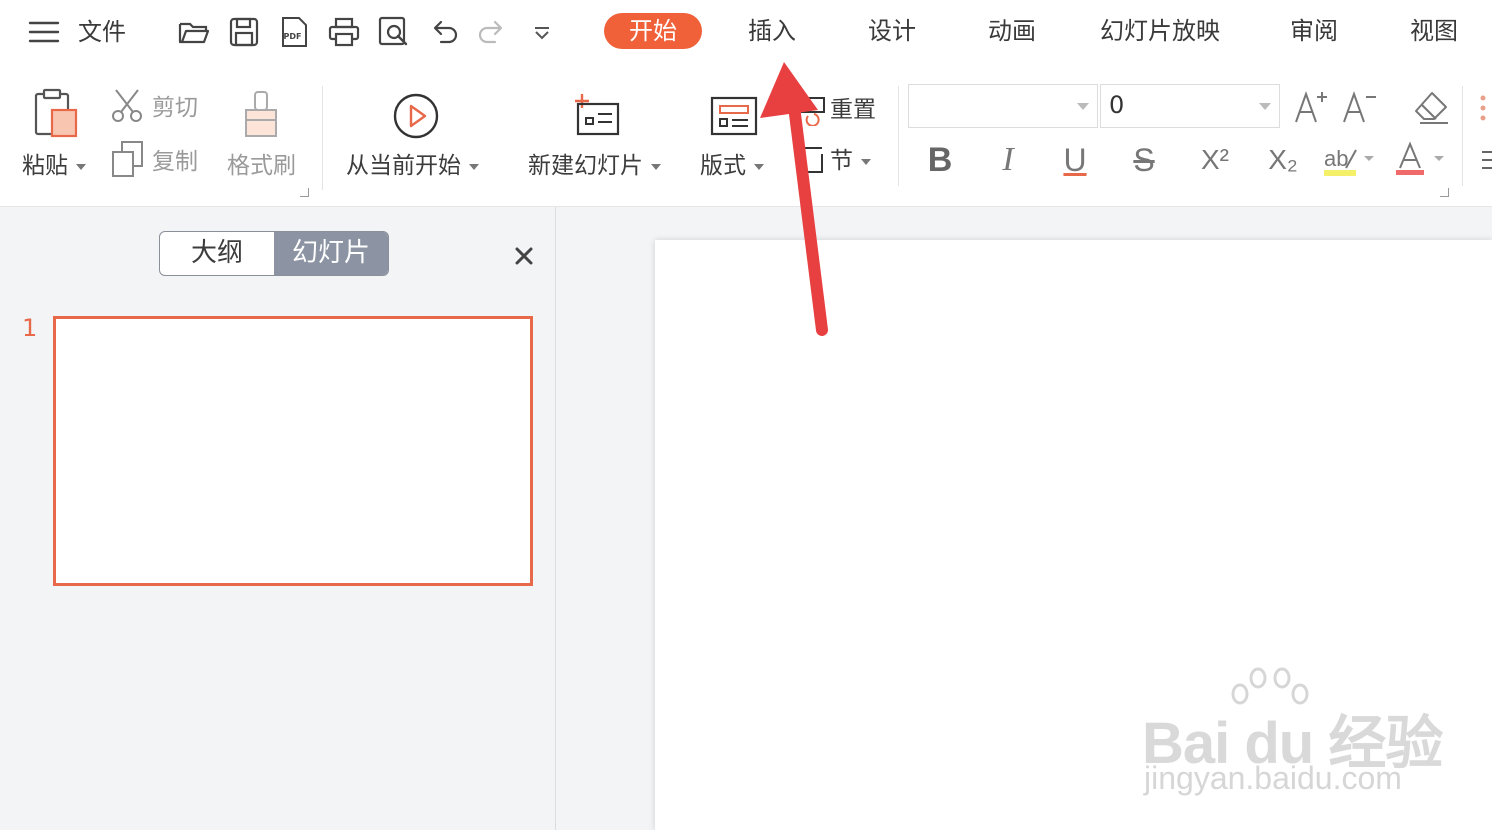  Describe the element at coordinates (1008, 160) in the screenshot. I see `italic-button: I` at that location.